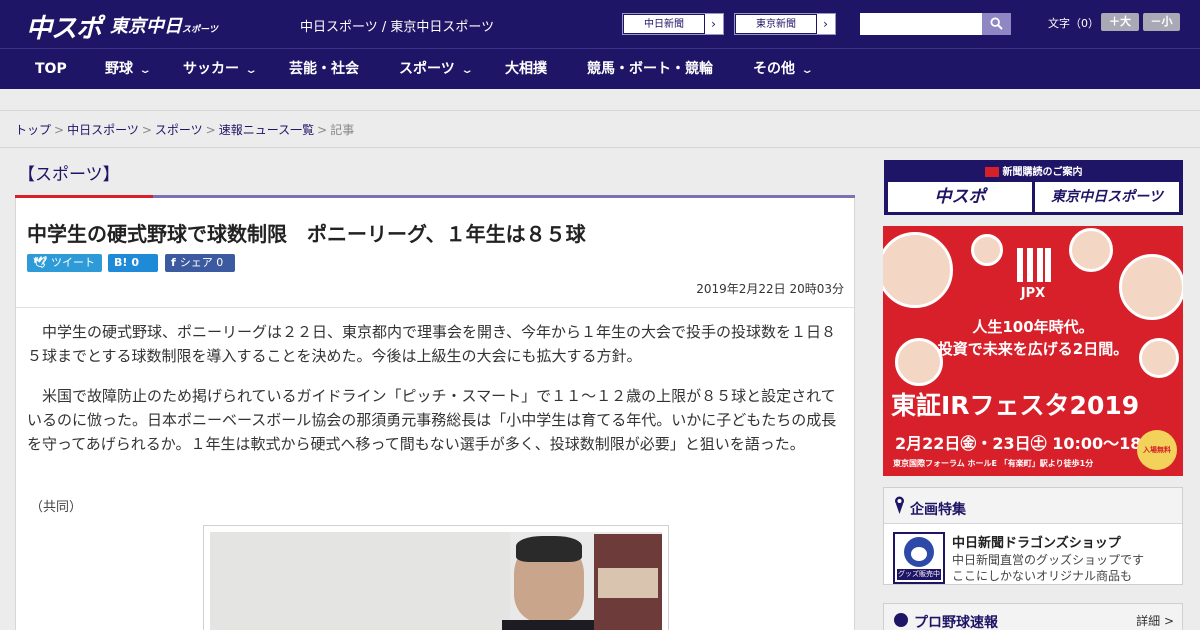  I want to click on mascot-icon, so click(919, 552).